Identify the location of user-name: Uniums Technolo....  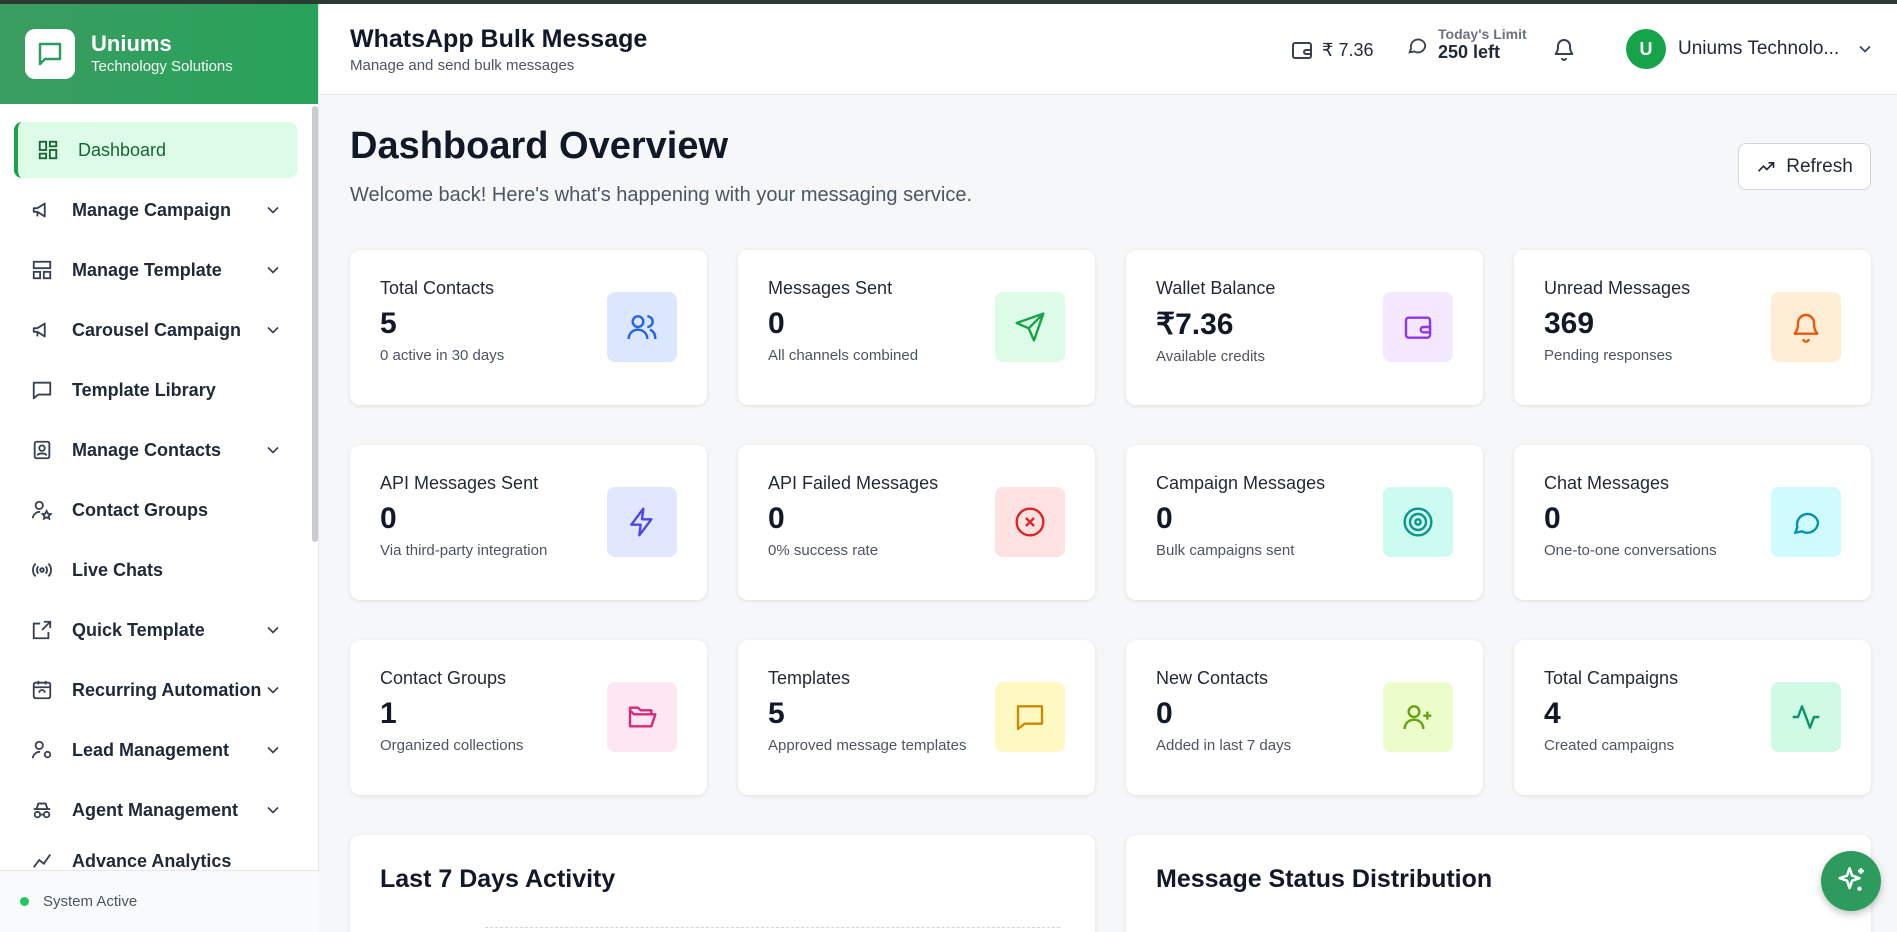
(1759, 48).